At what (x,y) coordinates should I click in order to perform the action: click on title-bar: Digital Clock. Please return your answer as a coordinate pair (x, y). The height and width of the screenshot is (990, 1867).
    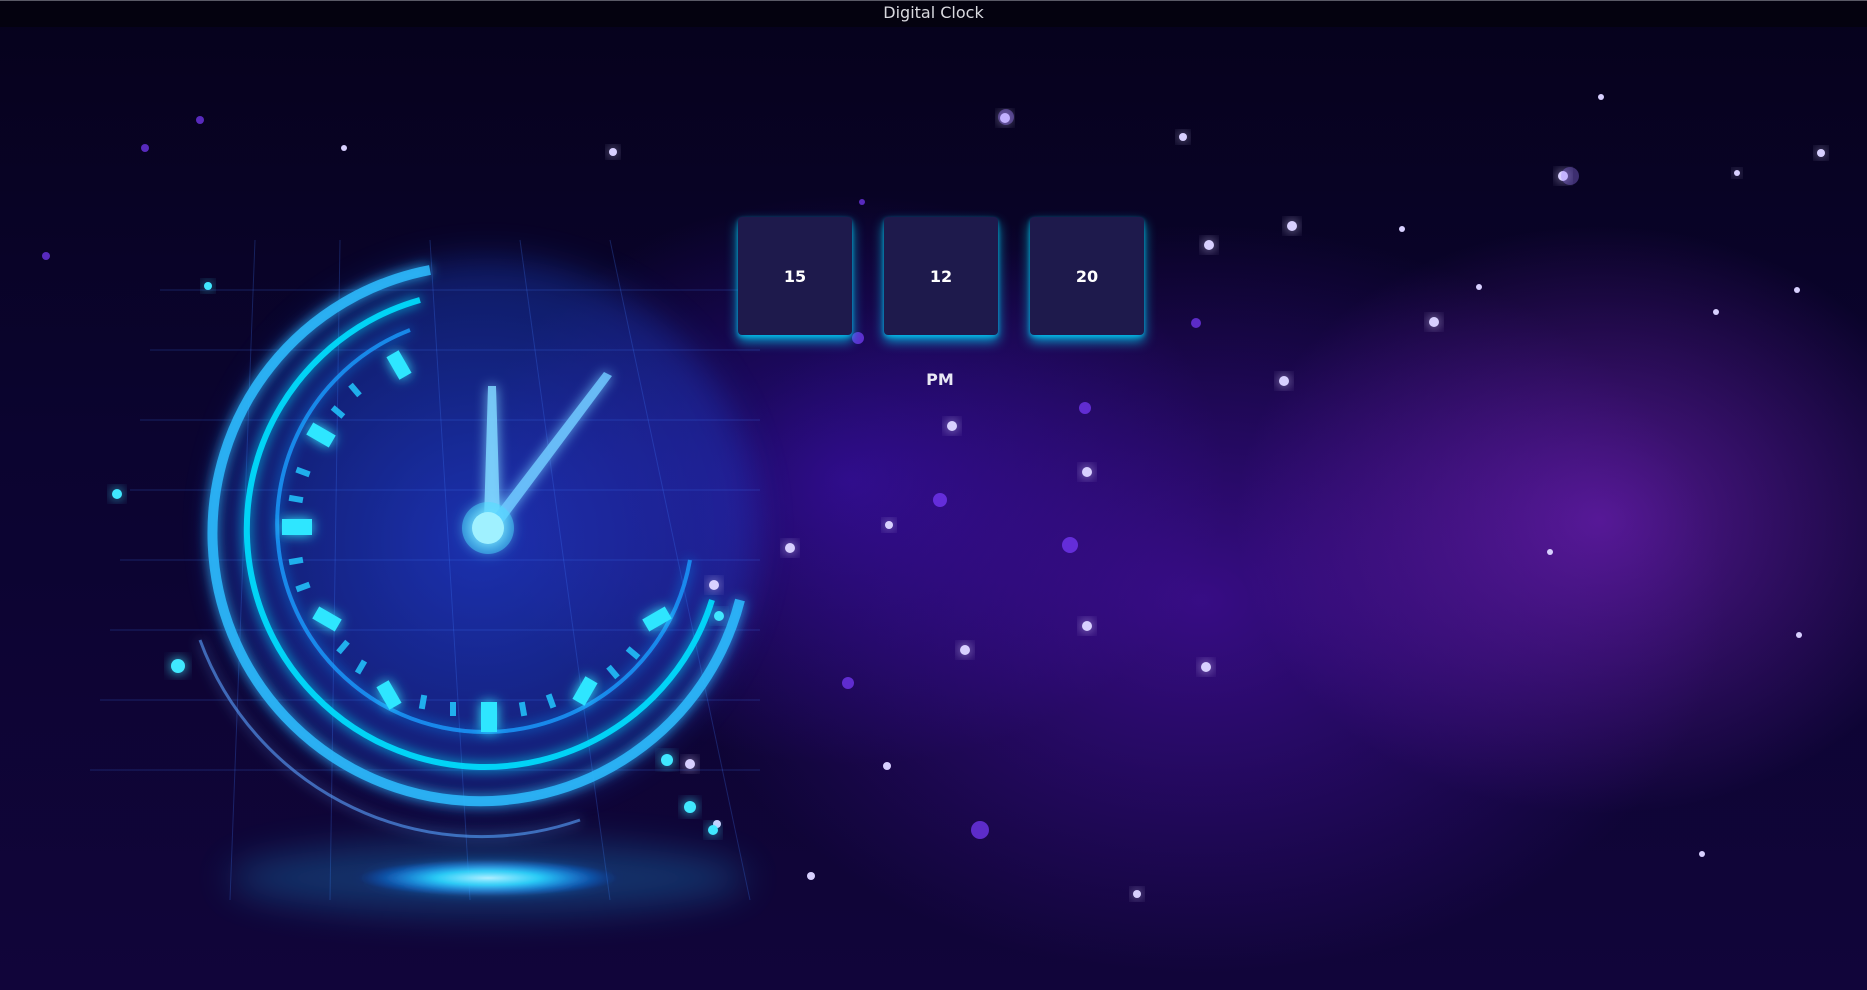
    Looking at the image, I should click on (933, 13).